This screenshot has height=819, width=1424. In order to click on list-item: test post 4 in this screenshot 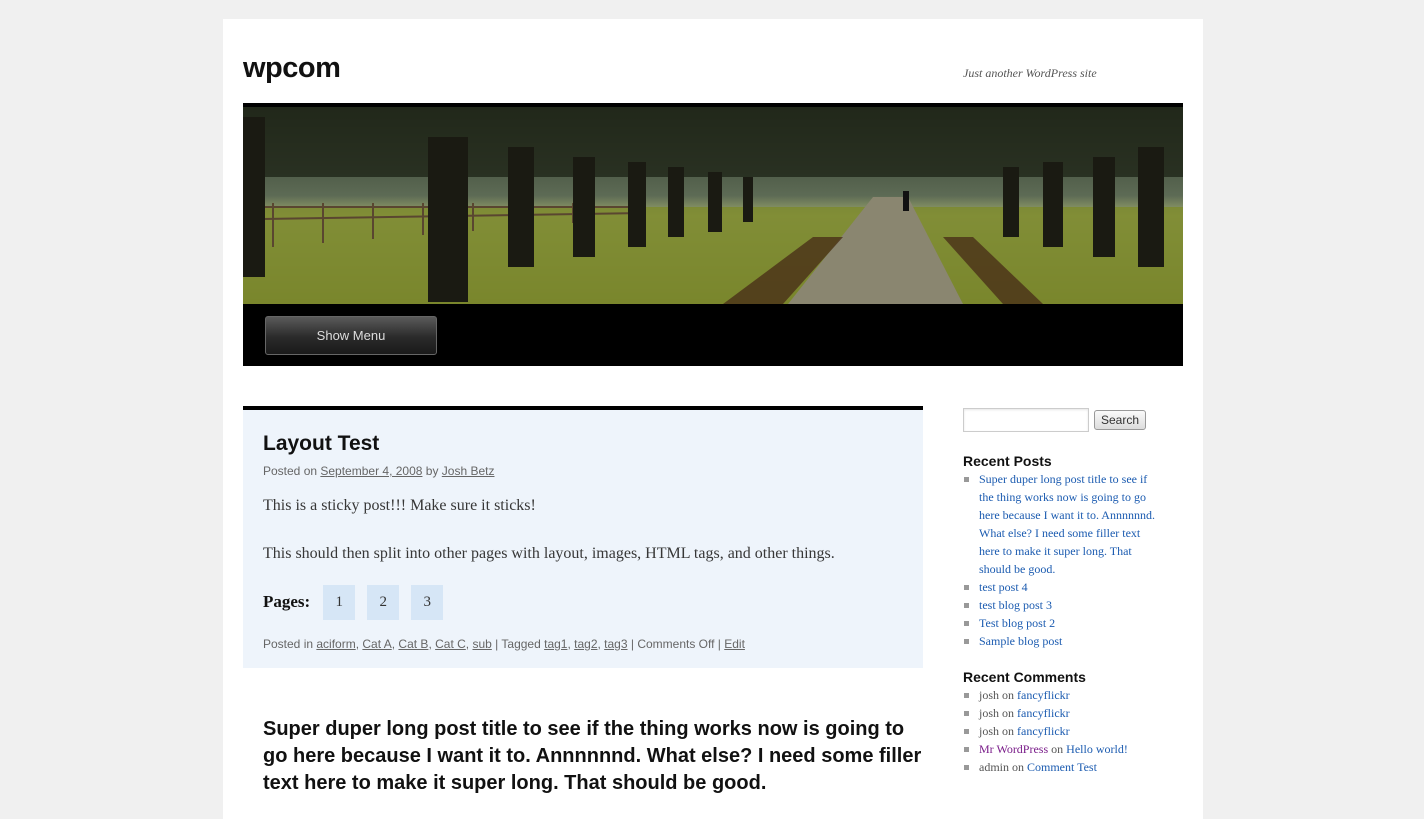, I will do `click(1063, 587)`.